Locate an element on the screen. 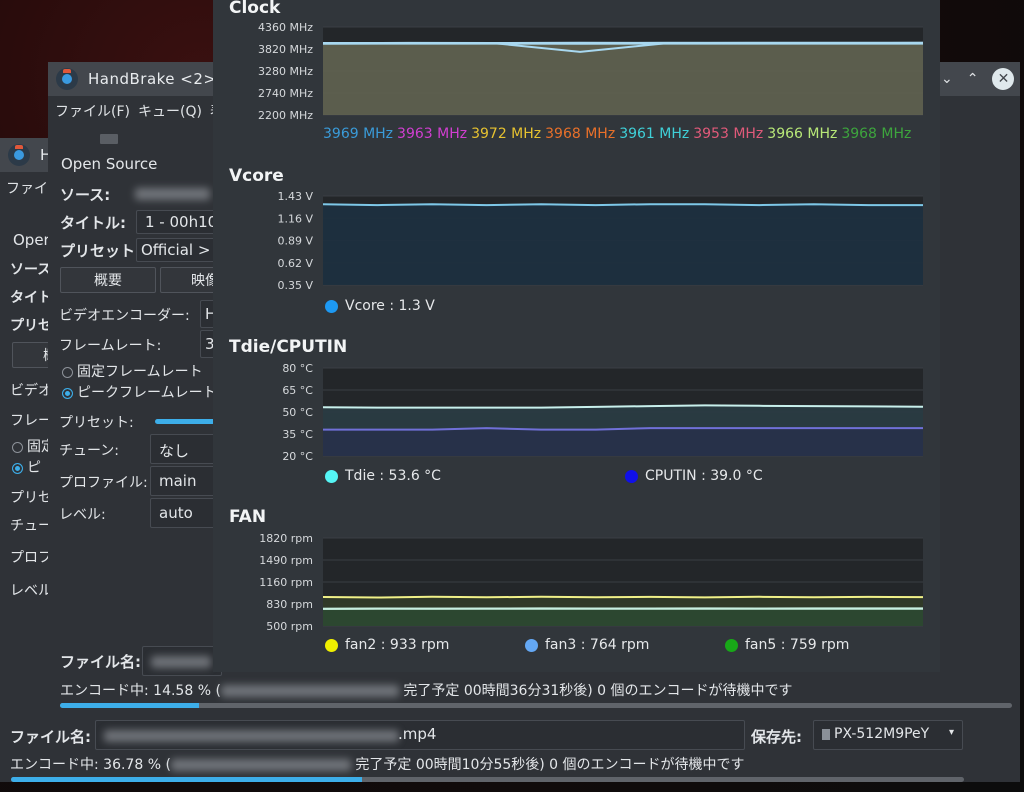  close-icon: ✕ is located at coordinates (1003, 79).